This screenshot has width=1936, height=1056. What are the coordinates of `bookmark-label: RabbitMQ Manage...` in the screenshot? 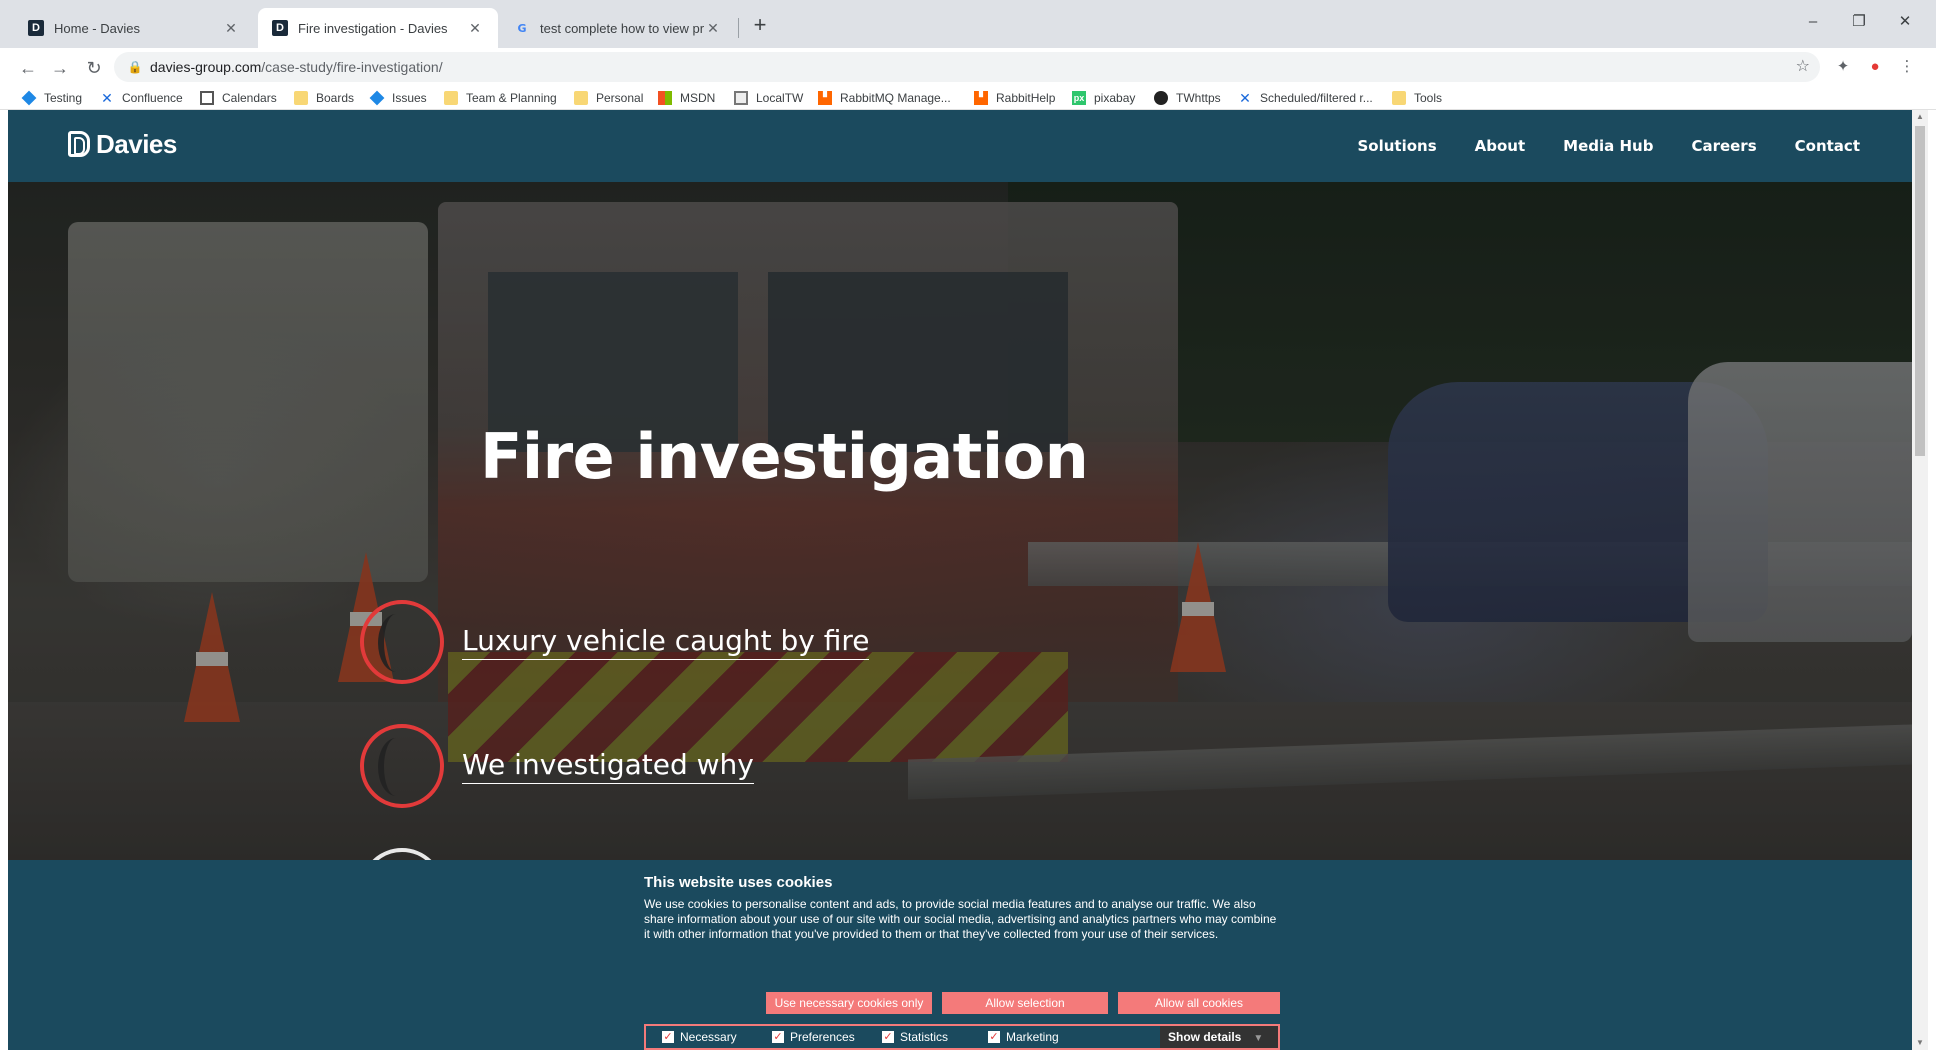 It's located at (895, 98).